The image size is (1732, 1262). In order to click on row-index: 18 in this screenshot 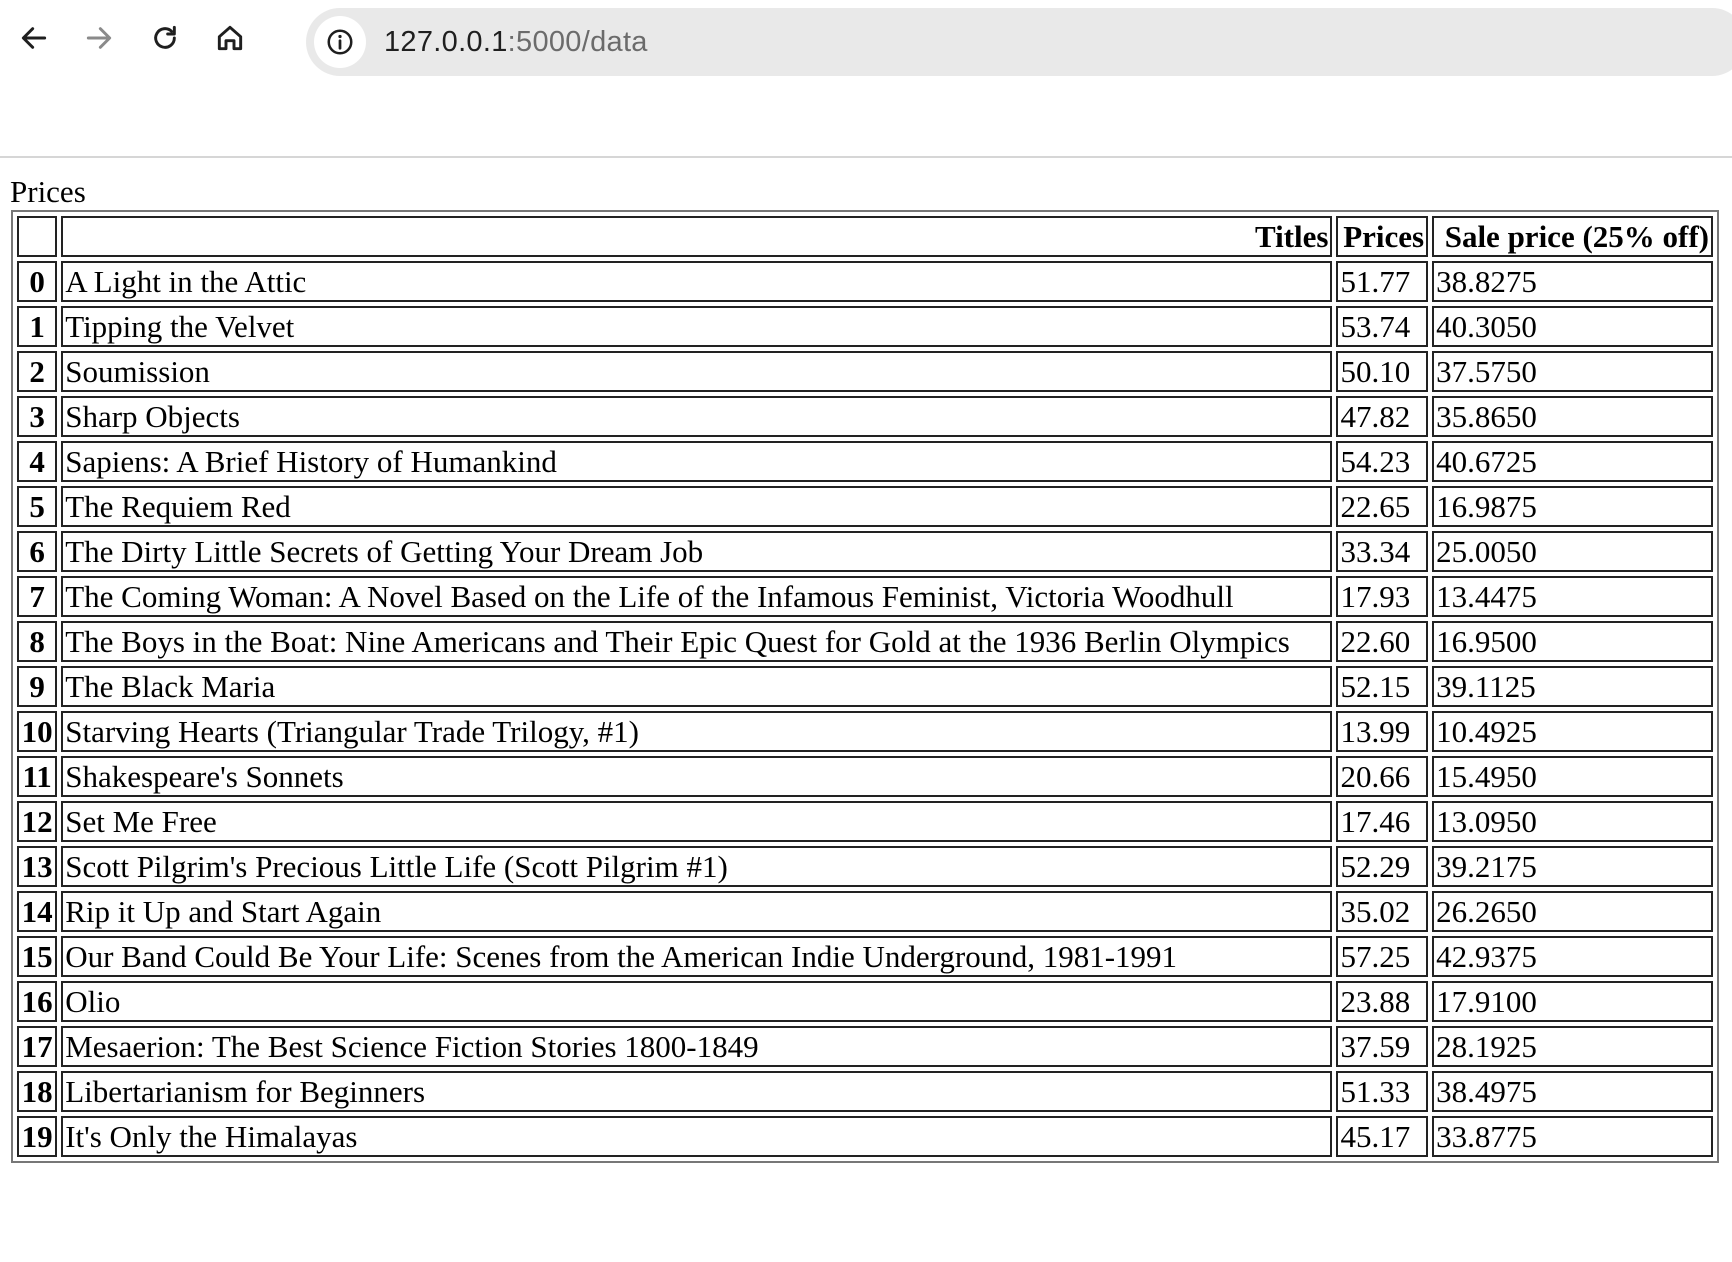, I will do `click(37, 1091)`.